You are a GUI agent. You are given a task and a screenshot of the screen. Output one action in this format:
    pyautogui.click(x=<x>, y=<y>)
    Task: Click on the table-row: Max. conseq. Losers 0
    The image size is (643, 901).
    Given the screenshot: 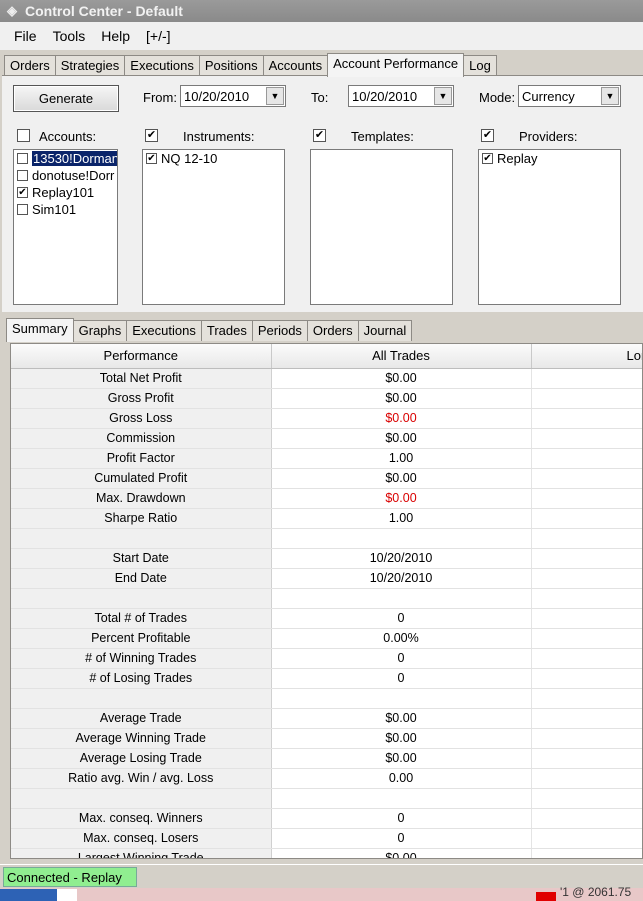 What is the action you would take?
    pyautogui.click(x=326, y=838)
    